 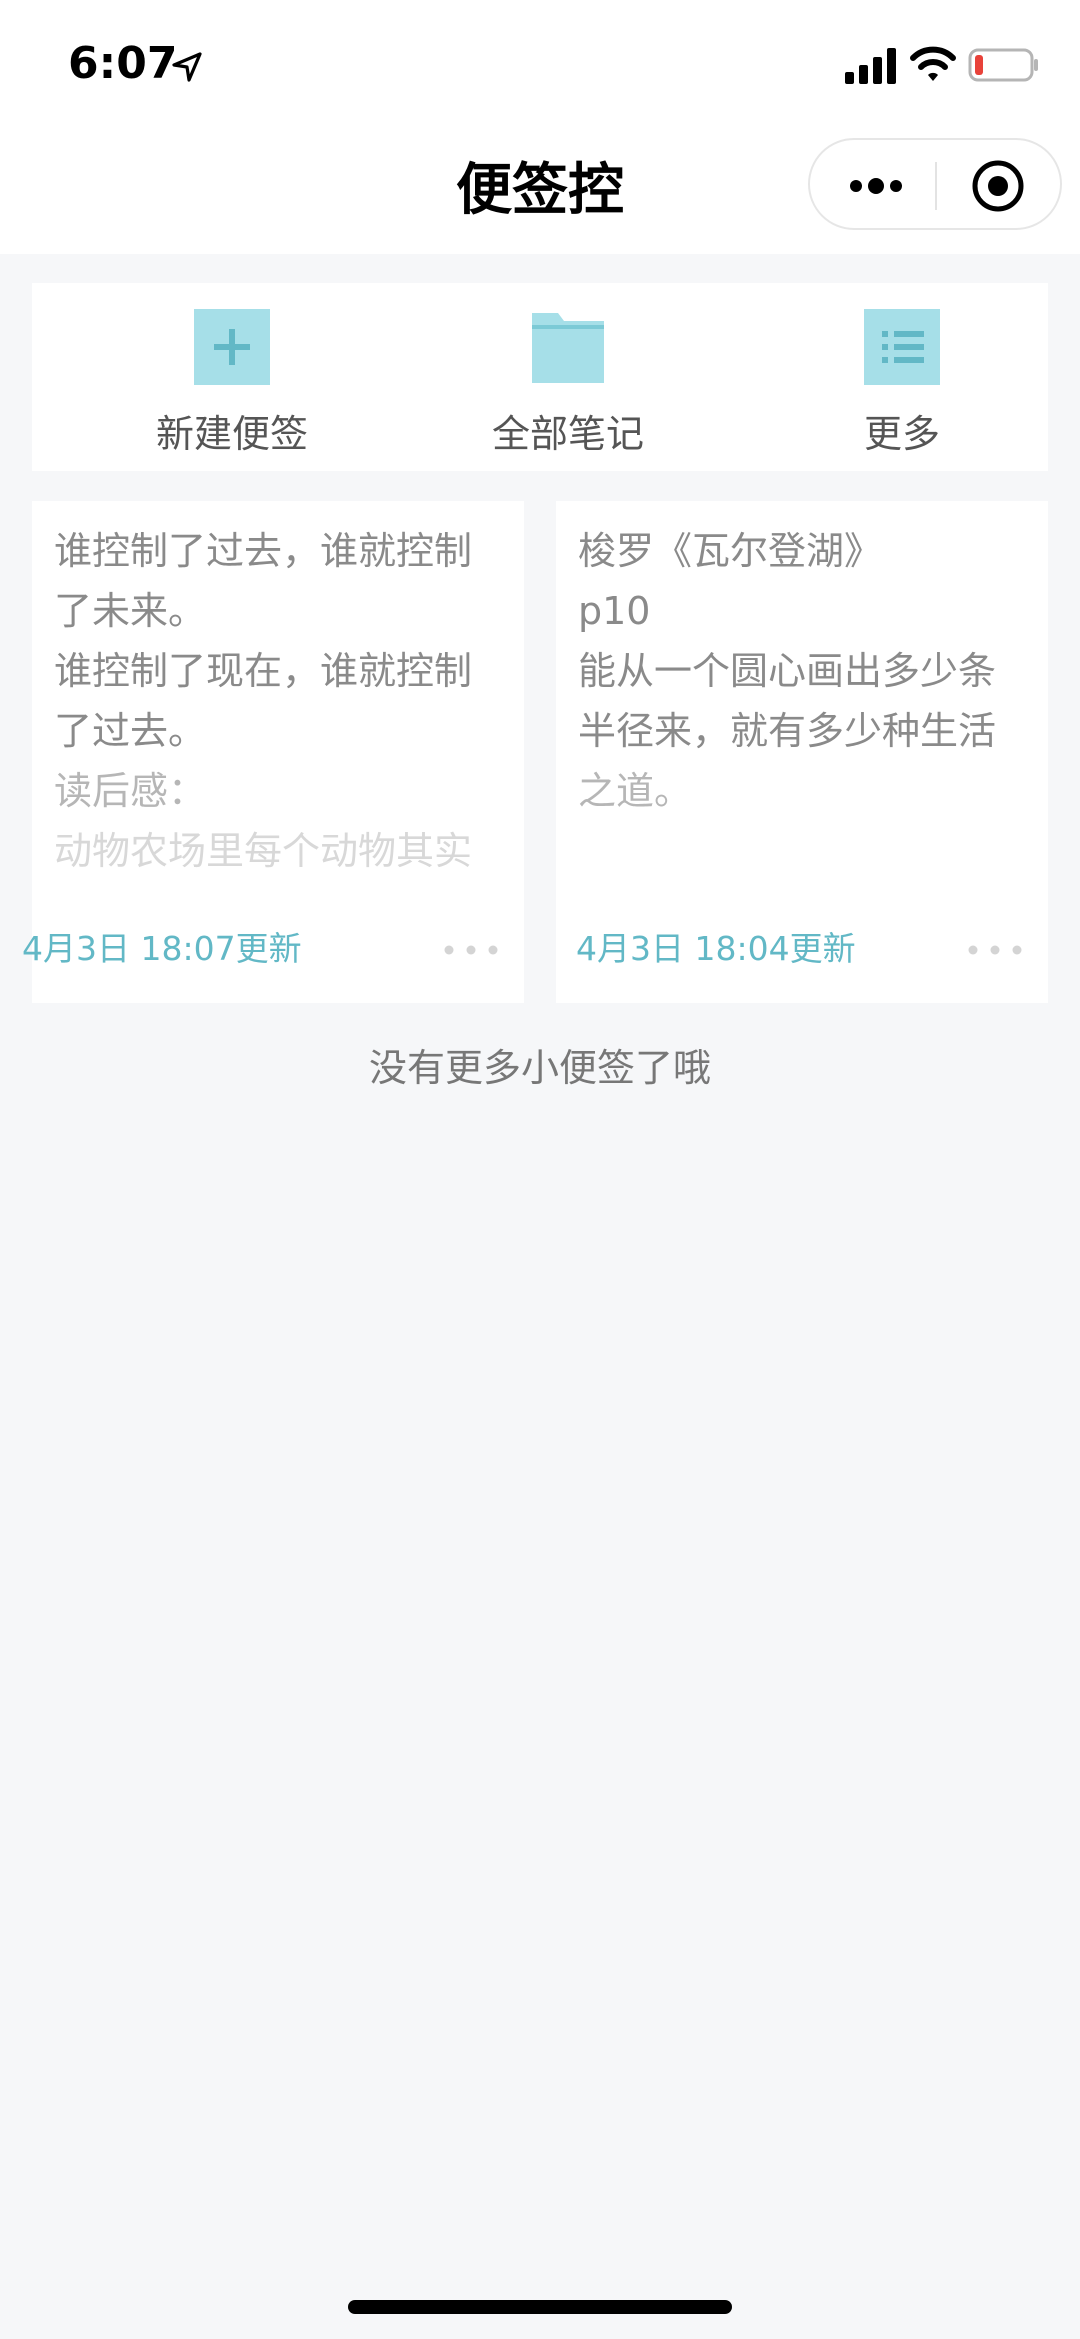 I want to click on note-line: 谁控制了现在，谁就控制, so click(x=263, y=671).